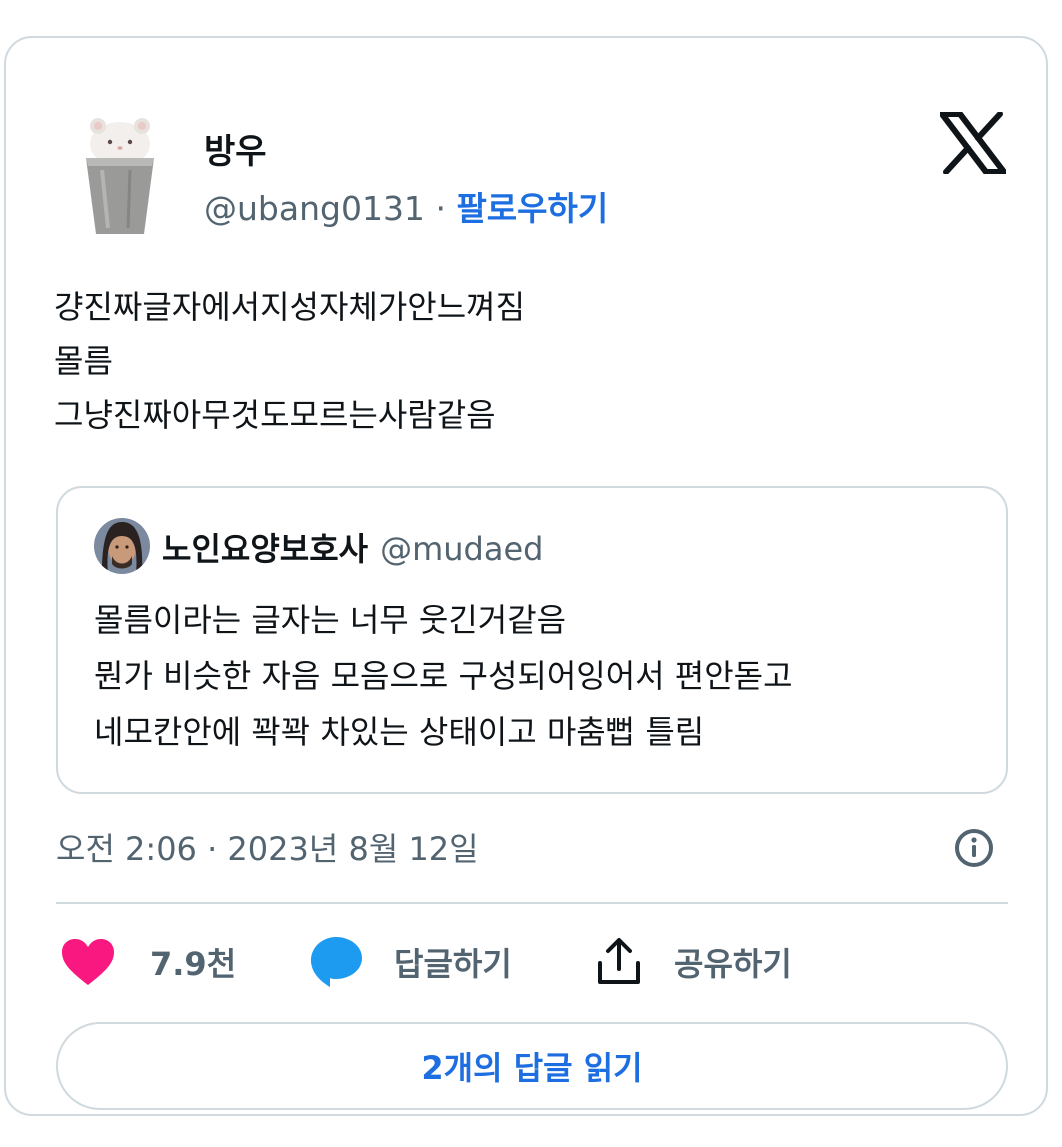 The image size is (1062, 1147). What do you see at coordinates (532, 962) in the screenshot?
I see `action-bar: 7.9천 답글하기 공유하기` at bounding box center [532, 962].